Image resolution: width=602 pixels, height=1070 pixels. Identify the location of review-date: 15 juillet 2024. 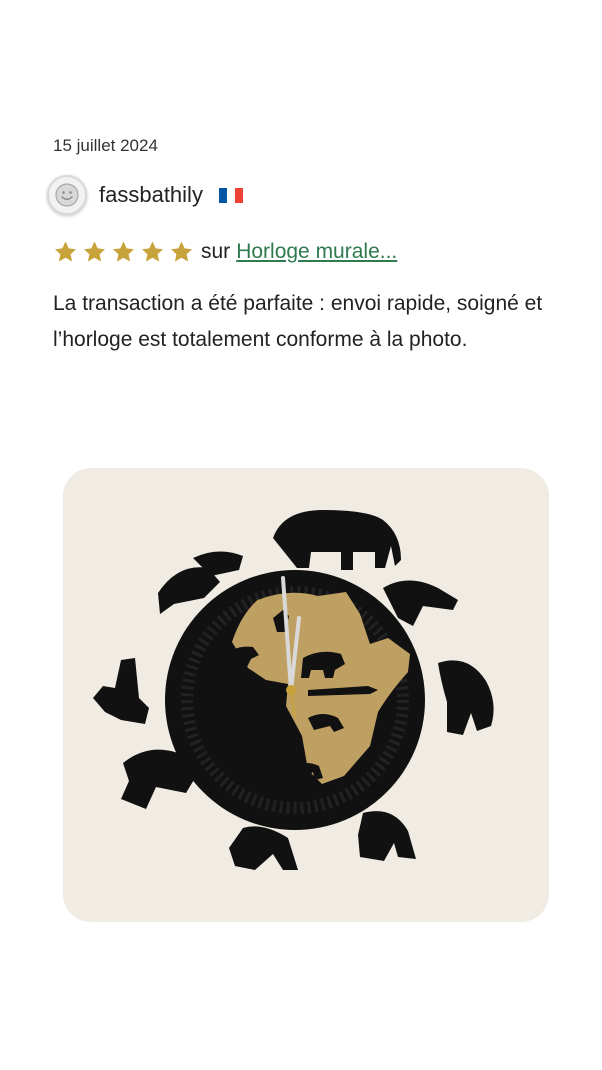
(105, 145).